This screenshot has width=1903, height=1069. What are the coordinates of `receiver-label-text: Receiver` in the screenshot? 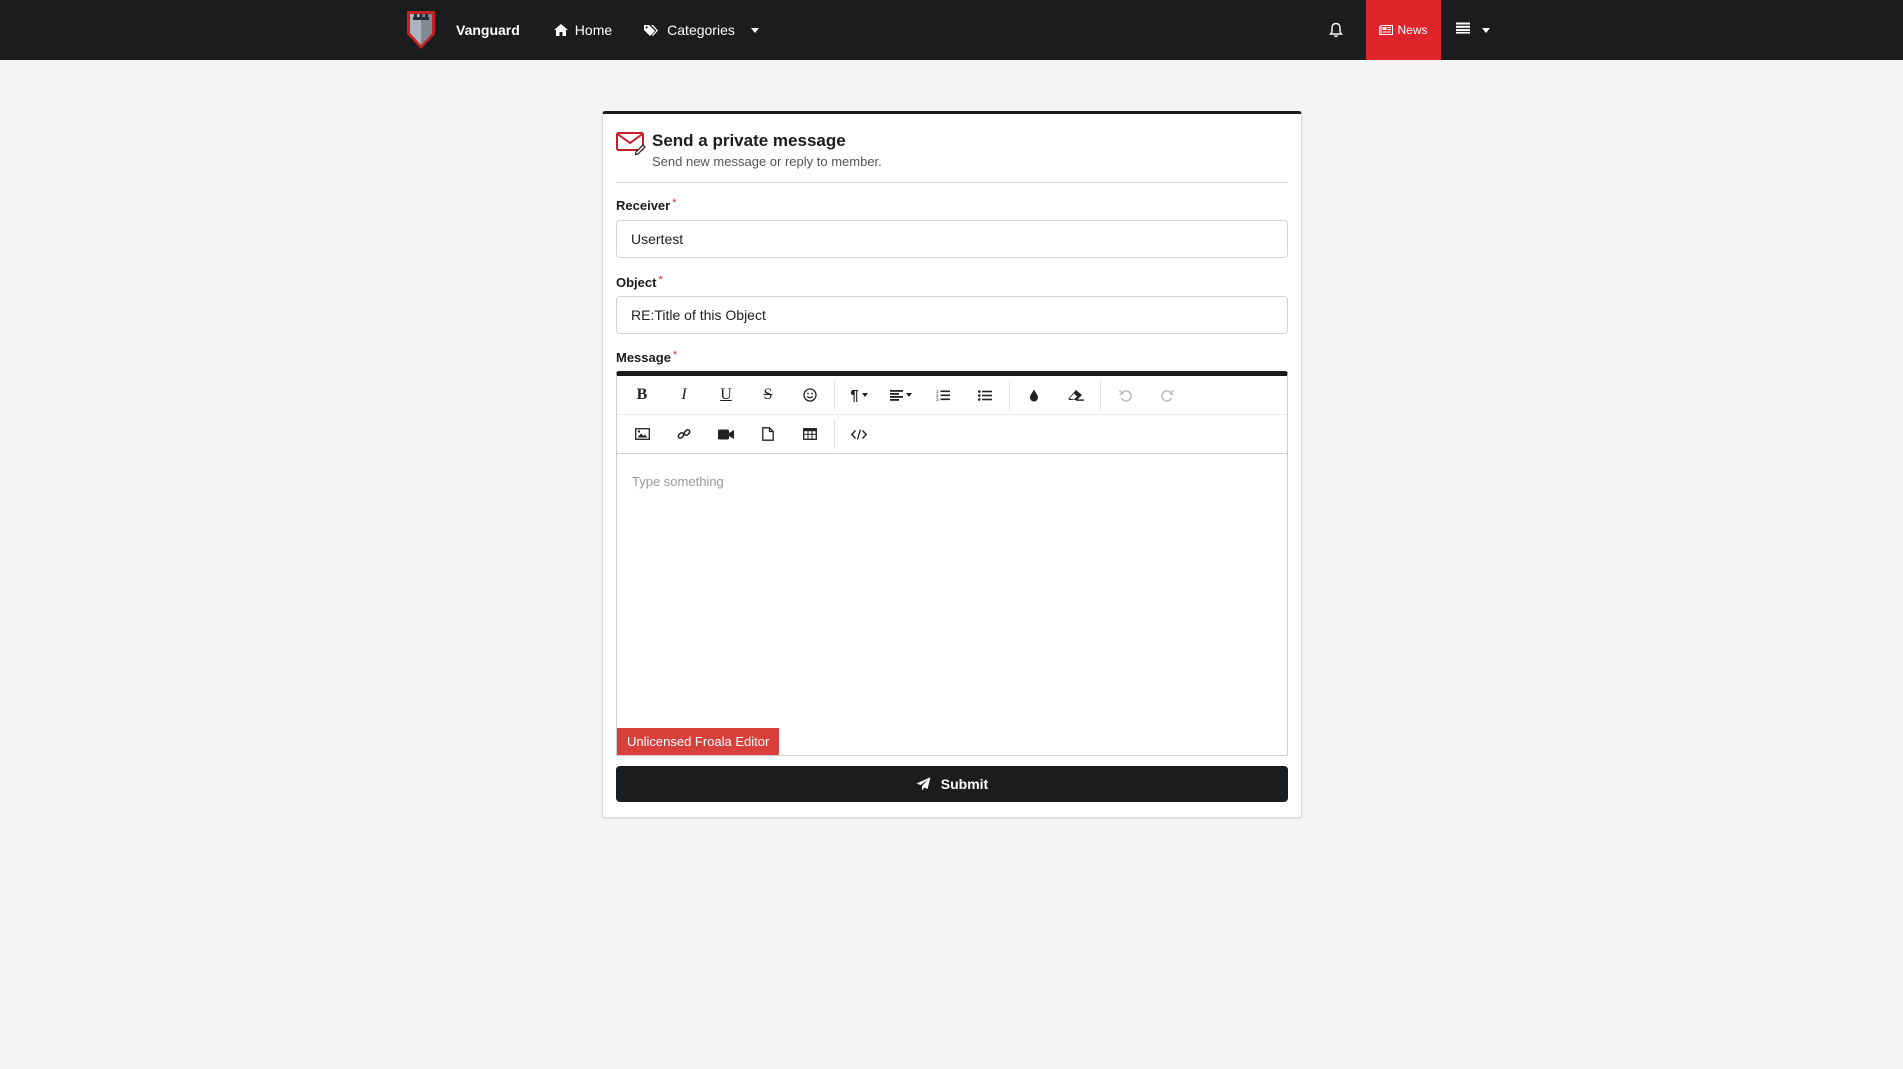 It's located at (643, 205).